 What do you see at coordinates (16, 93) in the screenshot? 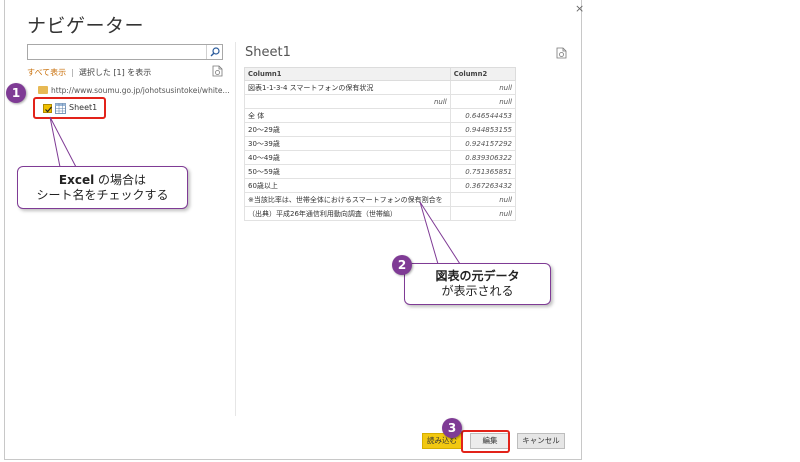
I see `step-badge-1: 1` at bounding box center [16, 93].